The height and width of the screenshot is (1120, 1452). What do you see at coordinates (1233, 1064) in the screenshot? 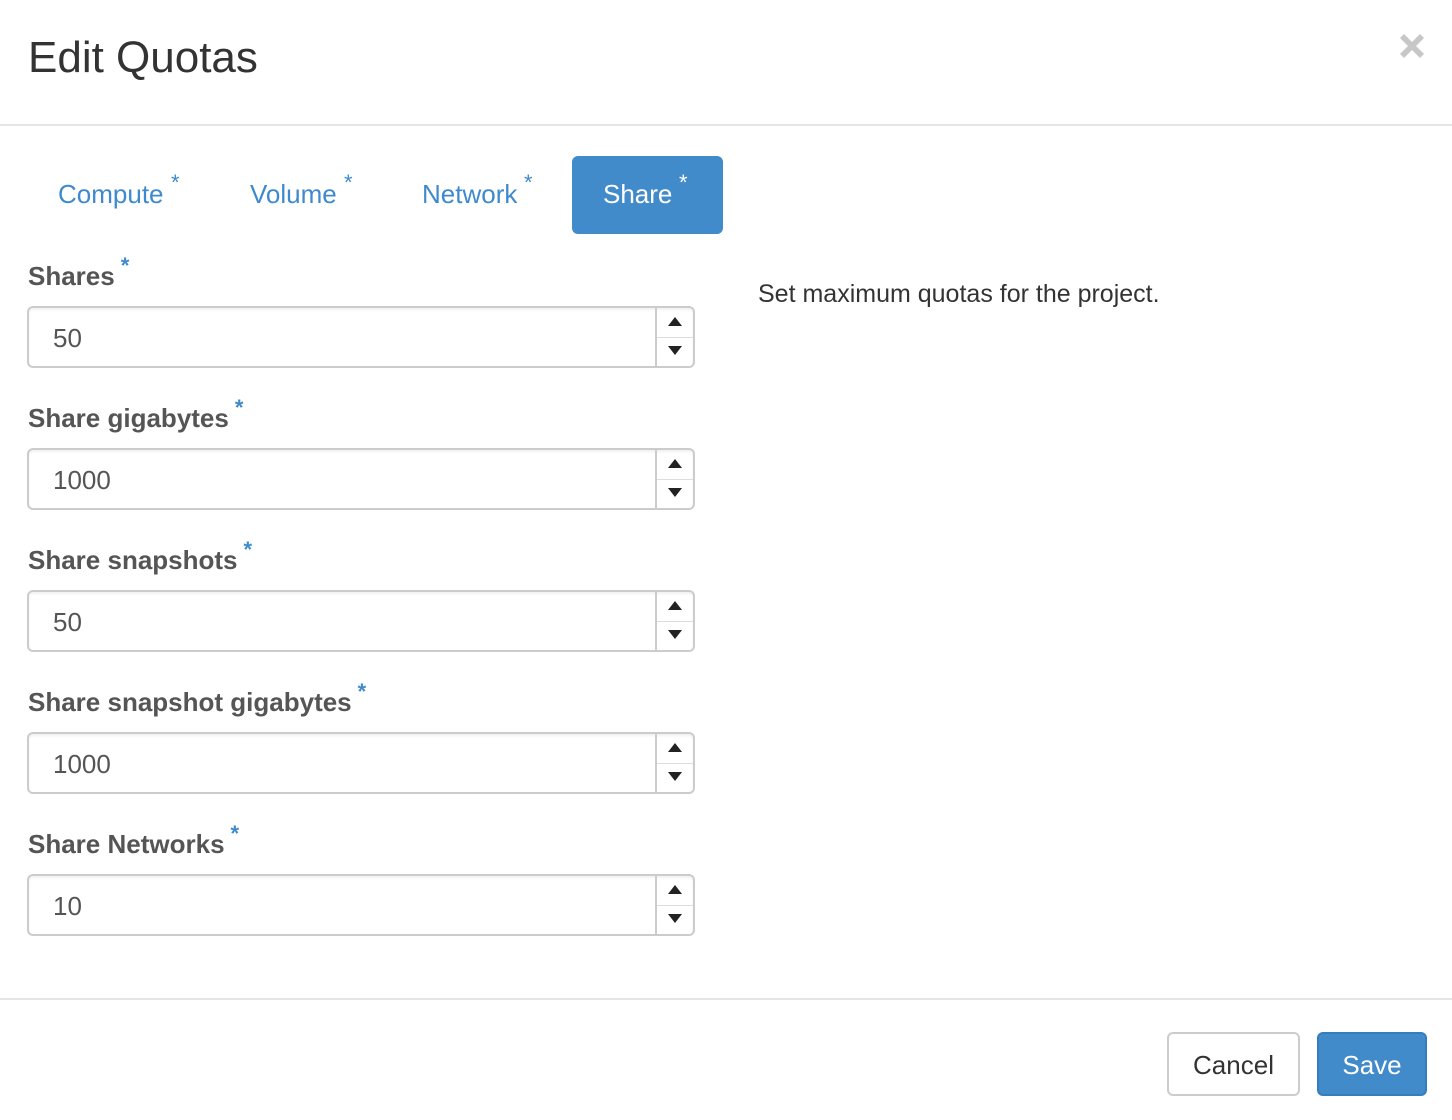
I see `cancel-button: Cancel` at bounding box center [1233, 1064].